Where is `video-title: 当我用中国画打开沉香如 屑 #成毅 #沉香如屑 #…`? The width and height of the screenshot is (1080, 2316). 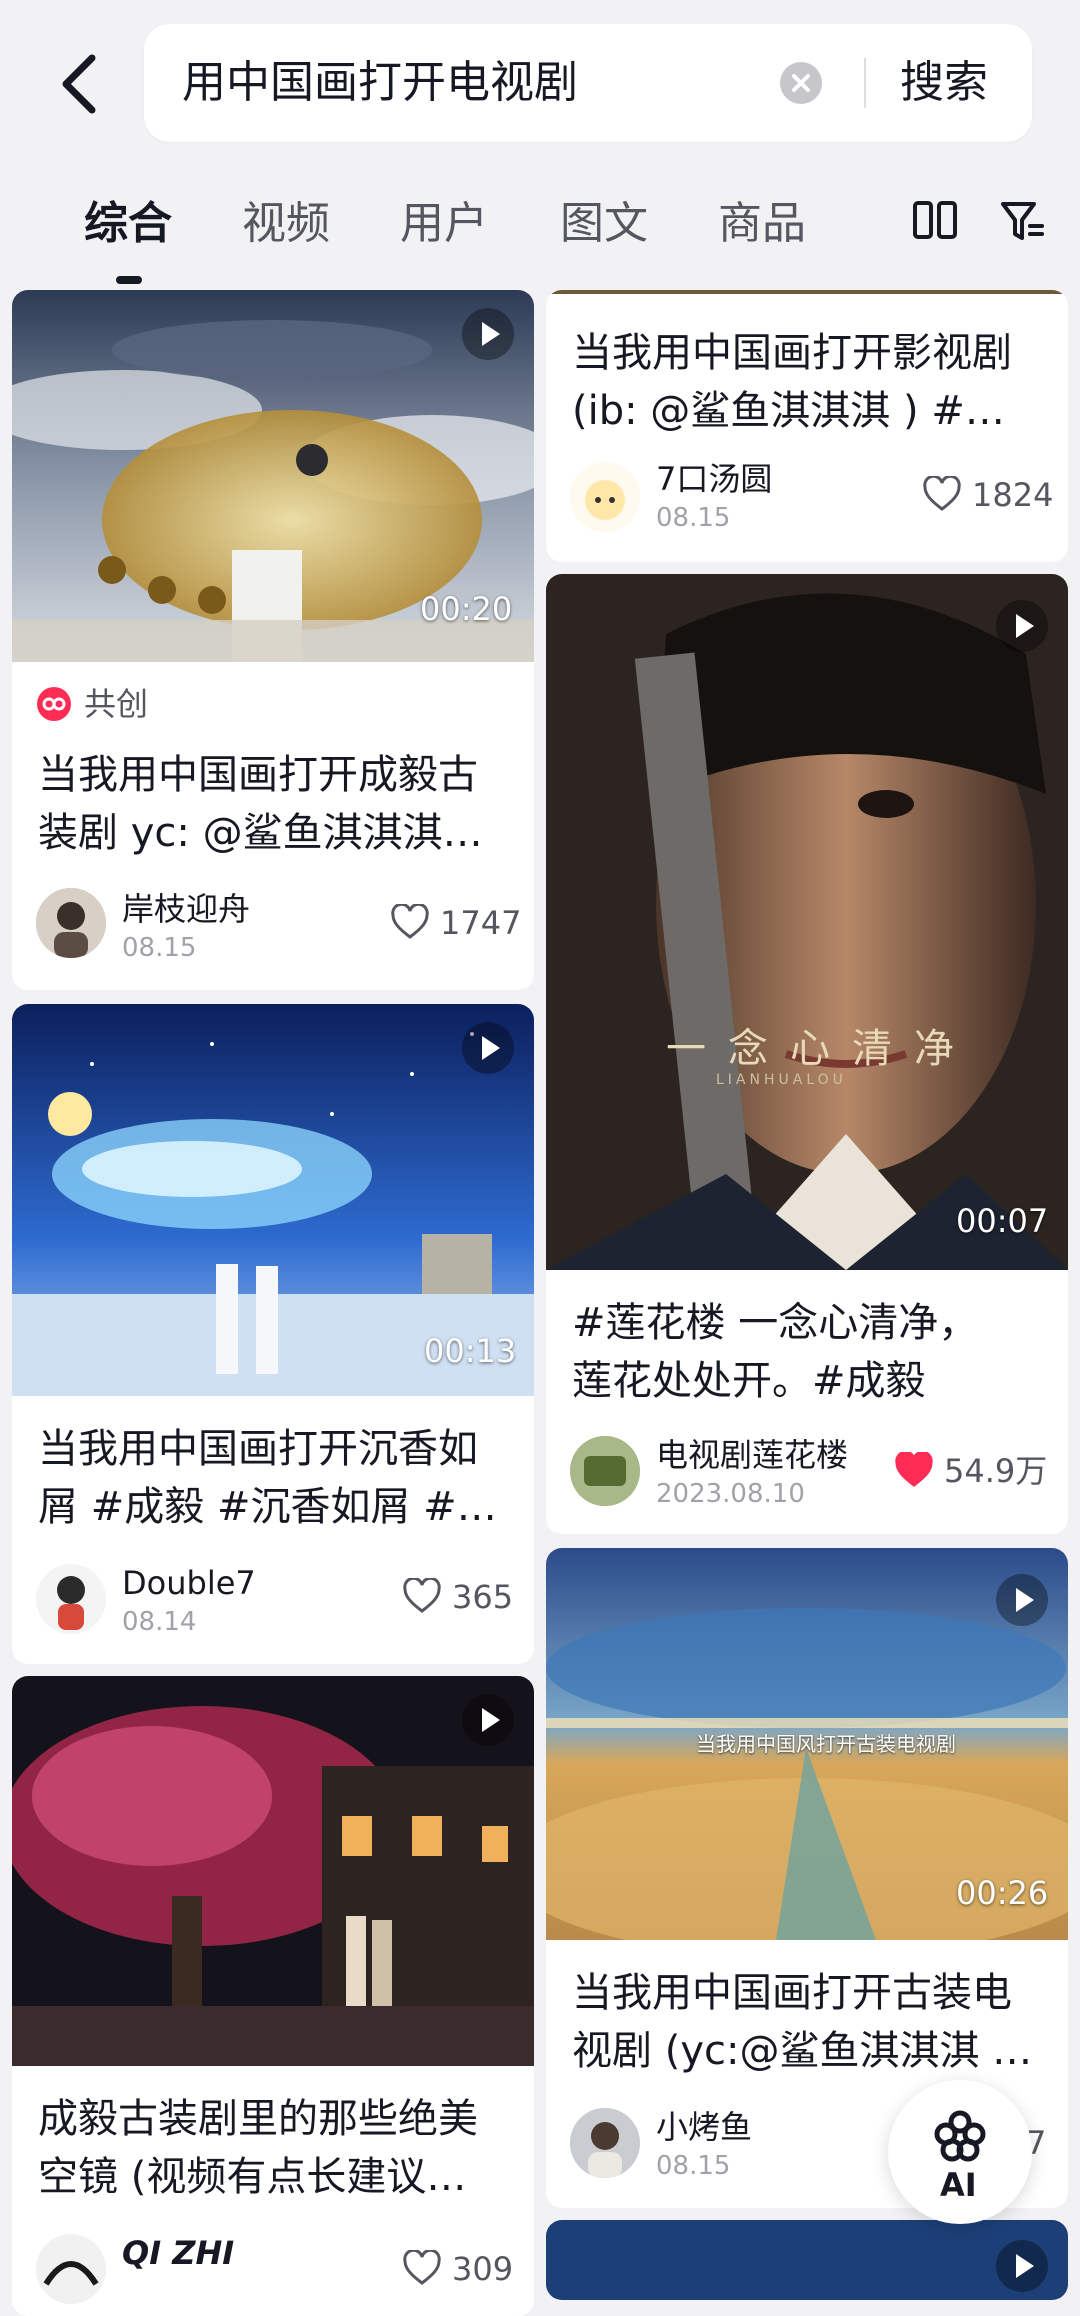 video-title: 当我用中国画打开沉香如 屑 #成毅 #沉香如屑 #… is located at coordinates (274, 1478).